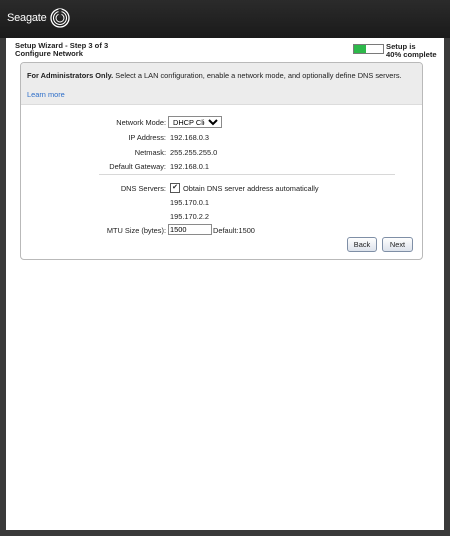 Image resolution: width=450 pixels, height=536 pixels. I want to click on netmask-value: 255.255.255.0, so click(194, 152).